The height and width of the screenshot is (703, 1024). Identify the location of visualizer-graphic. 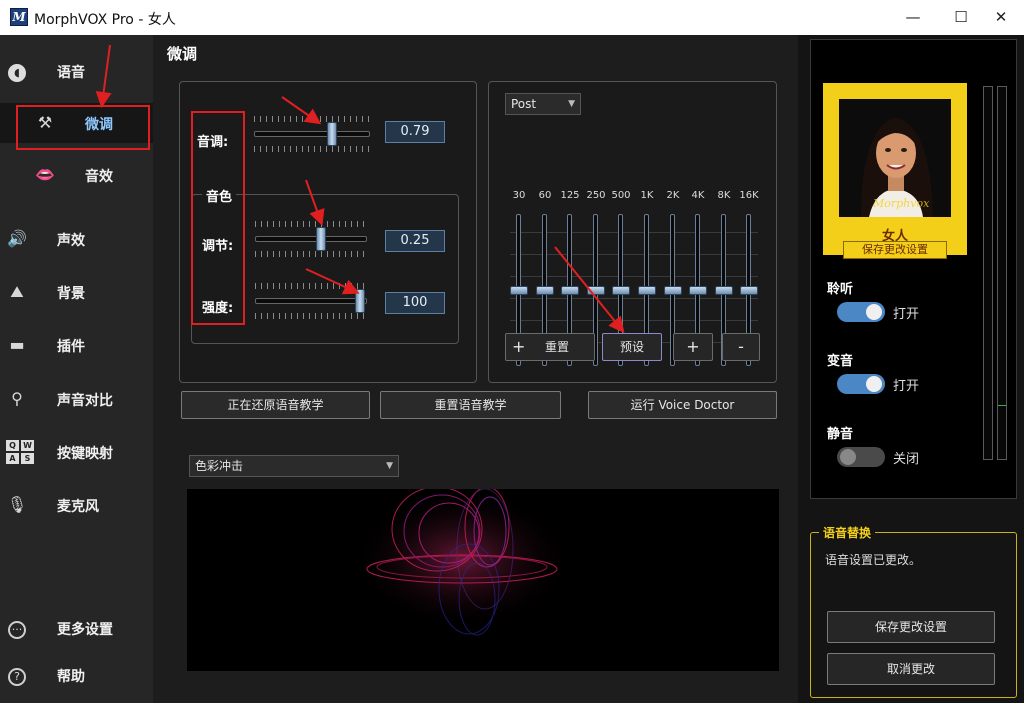
(462, 561).